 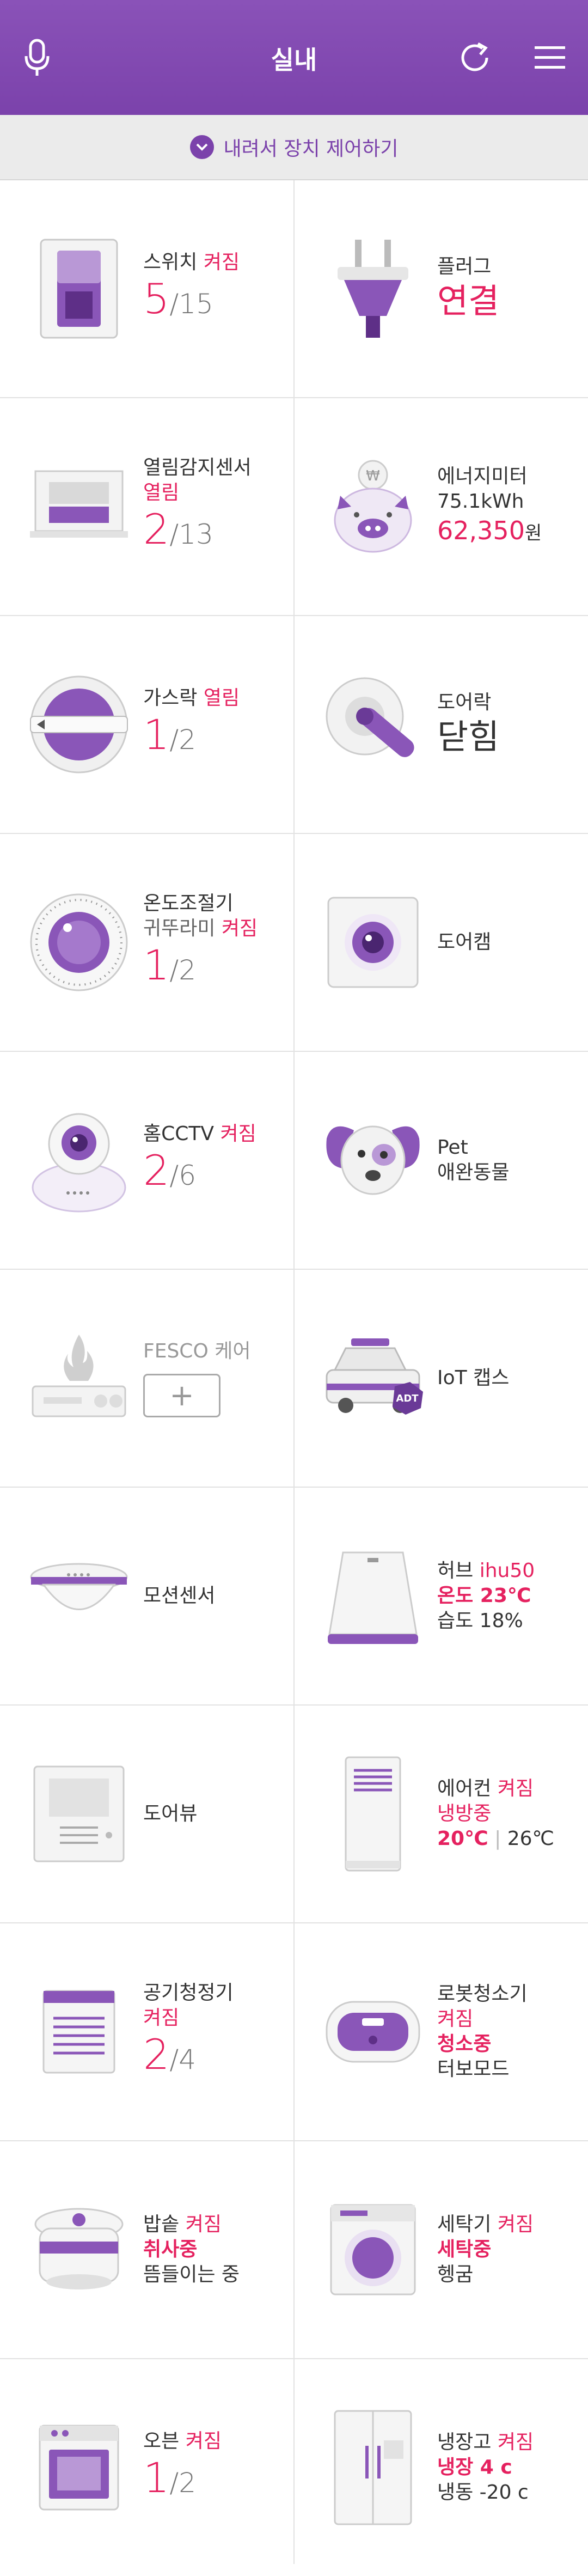 I want to click on device-hub: 허브 ihu50 온도 23℃ 습도 18%, so click(x=441, y=1596).